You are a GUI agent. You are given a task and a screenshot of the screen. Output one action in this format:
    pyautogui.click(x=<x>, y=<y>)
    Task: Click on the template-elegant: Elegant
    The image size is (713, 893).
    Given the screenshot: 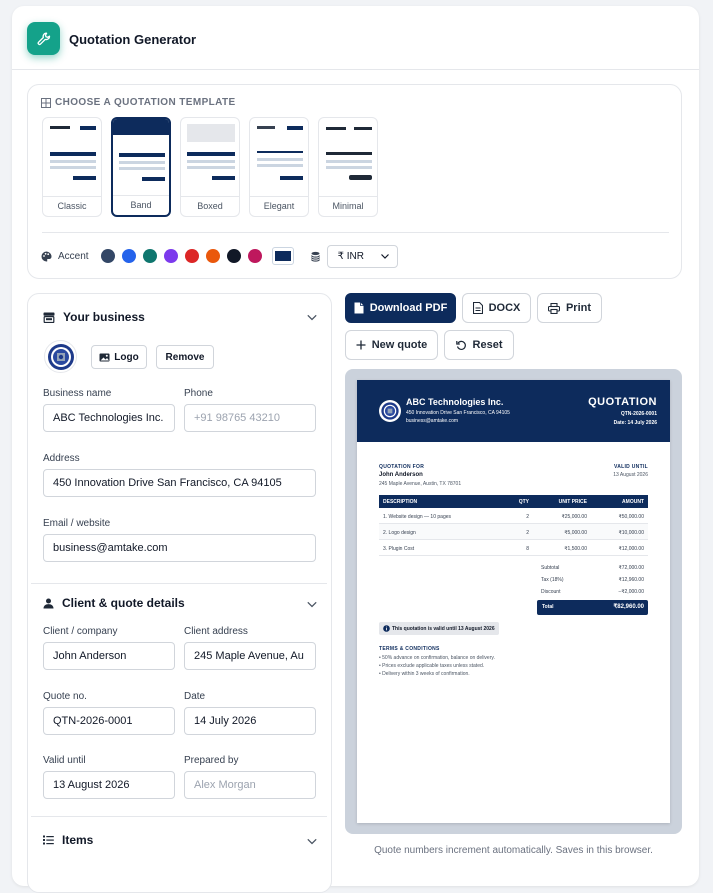 What is the action you would take?
    pyautogui.click(x=279, y=167)
    